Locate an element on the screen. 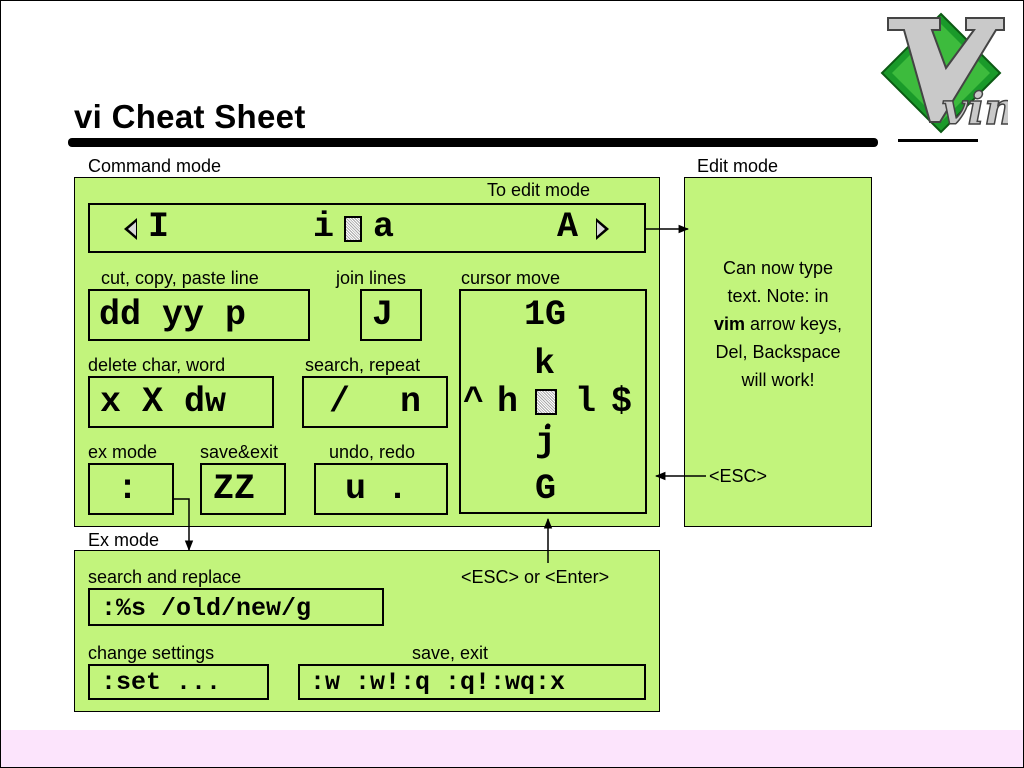  to-edit-mode-label: To edit mode is located at coordinates (539, 190).